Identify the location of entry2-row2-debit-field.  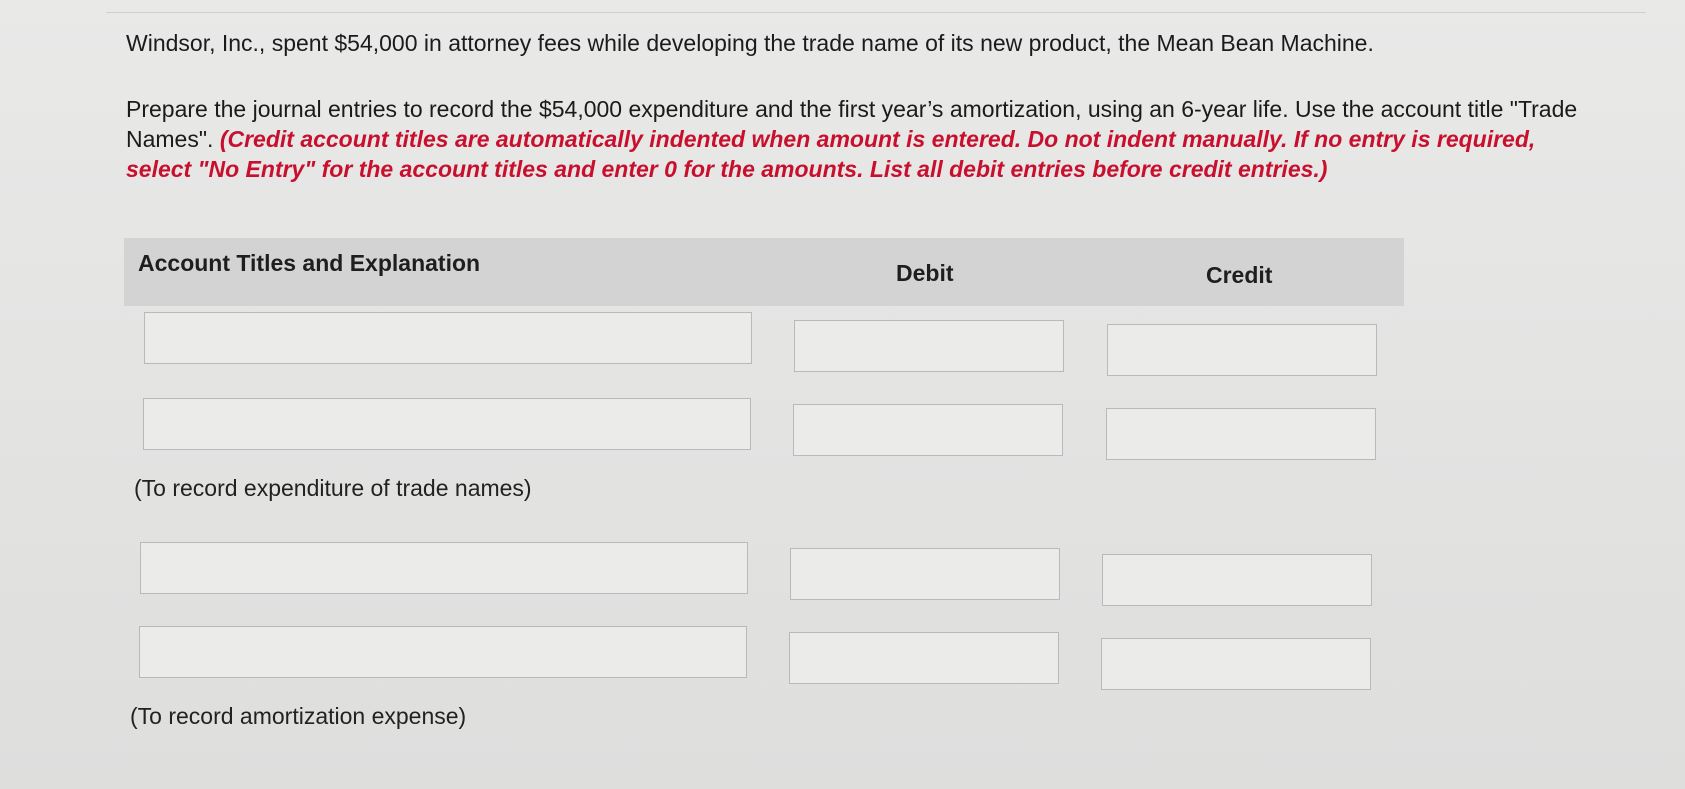
(924, 658).